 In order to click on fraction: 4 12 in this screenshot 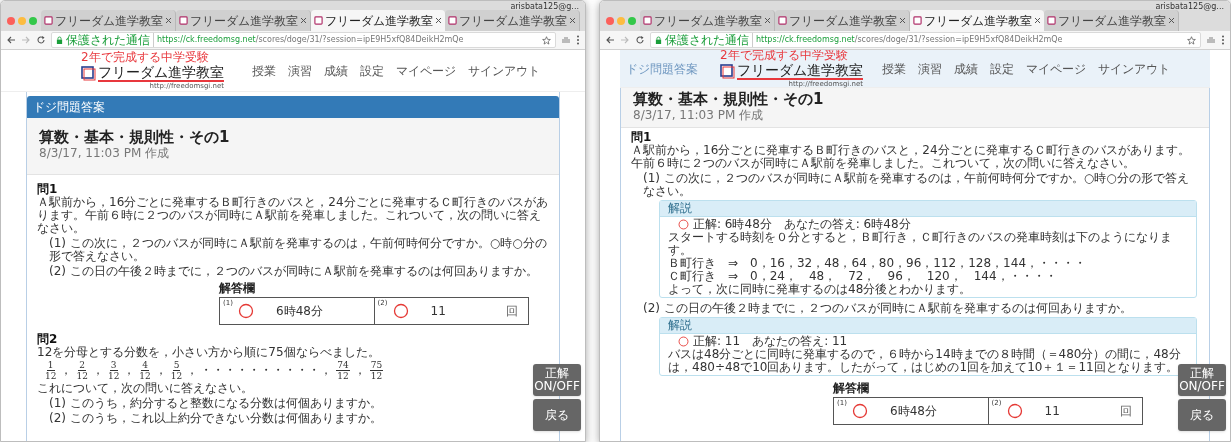, I will do `click(145, 370)`.